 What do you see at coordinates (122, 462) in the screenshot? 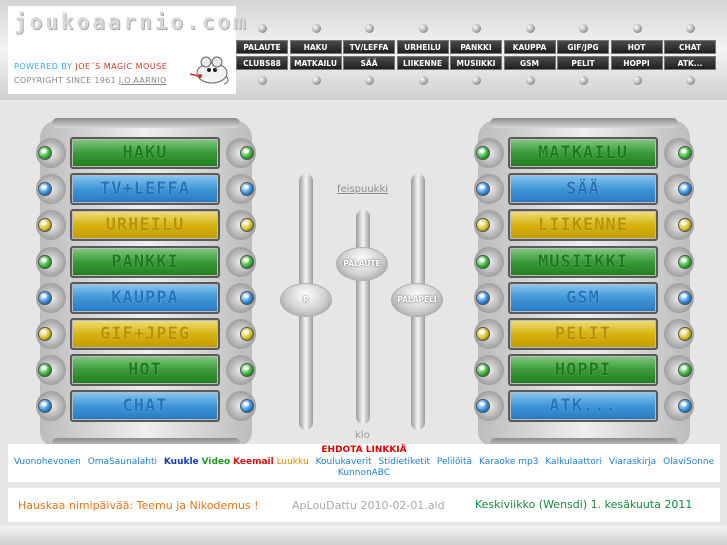
I see `link-omasaunalahti: OmaSaunalahti` at bounding box center [122, 462].